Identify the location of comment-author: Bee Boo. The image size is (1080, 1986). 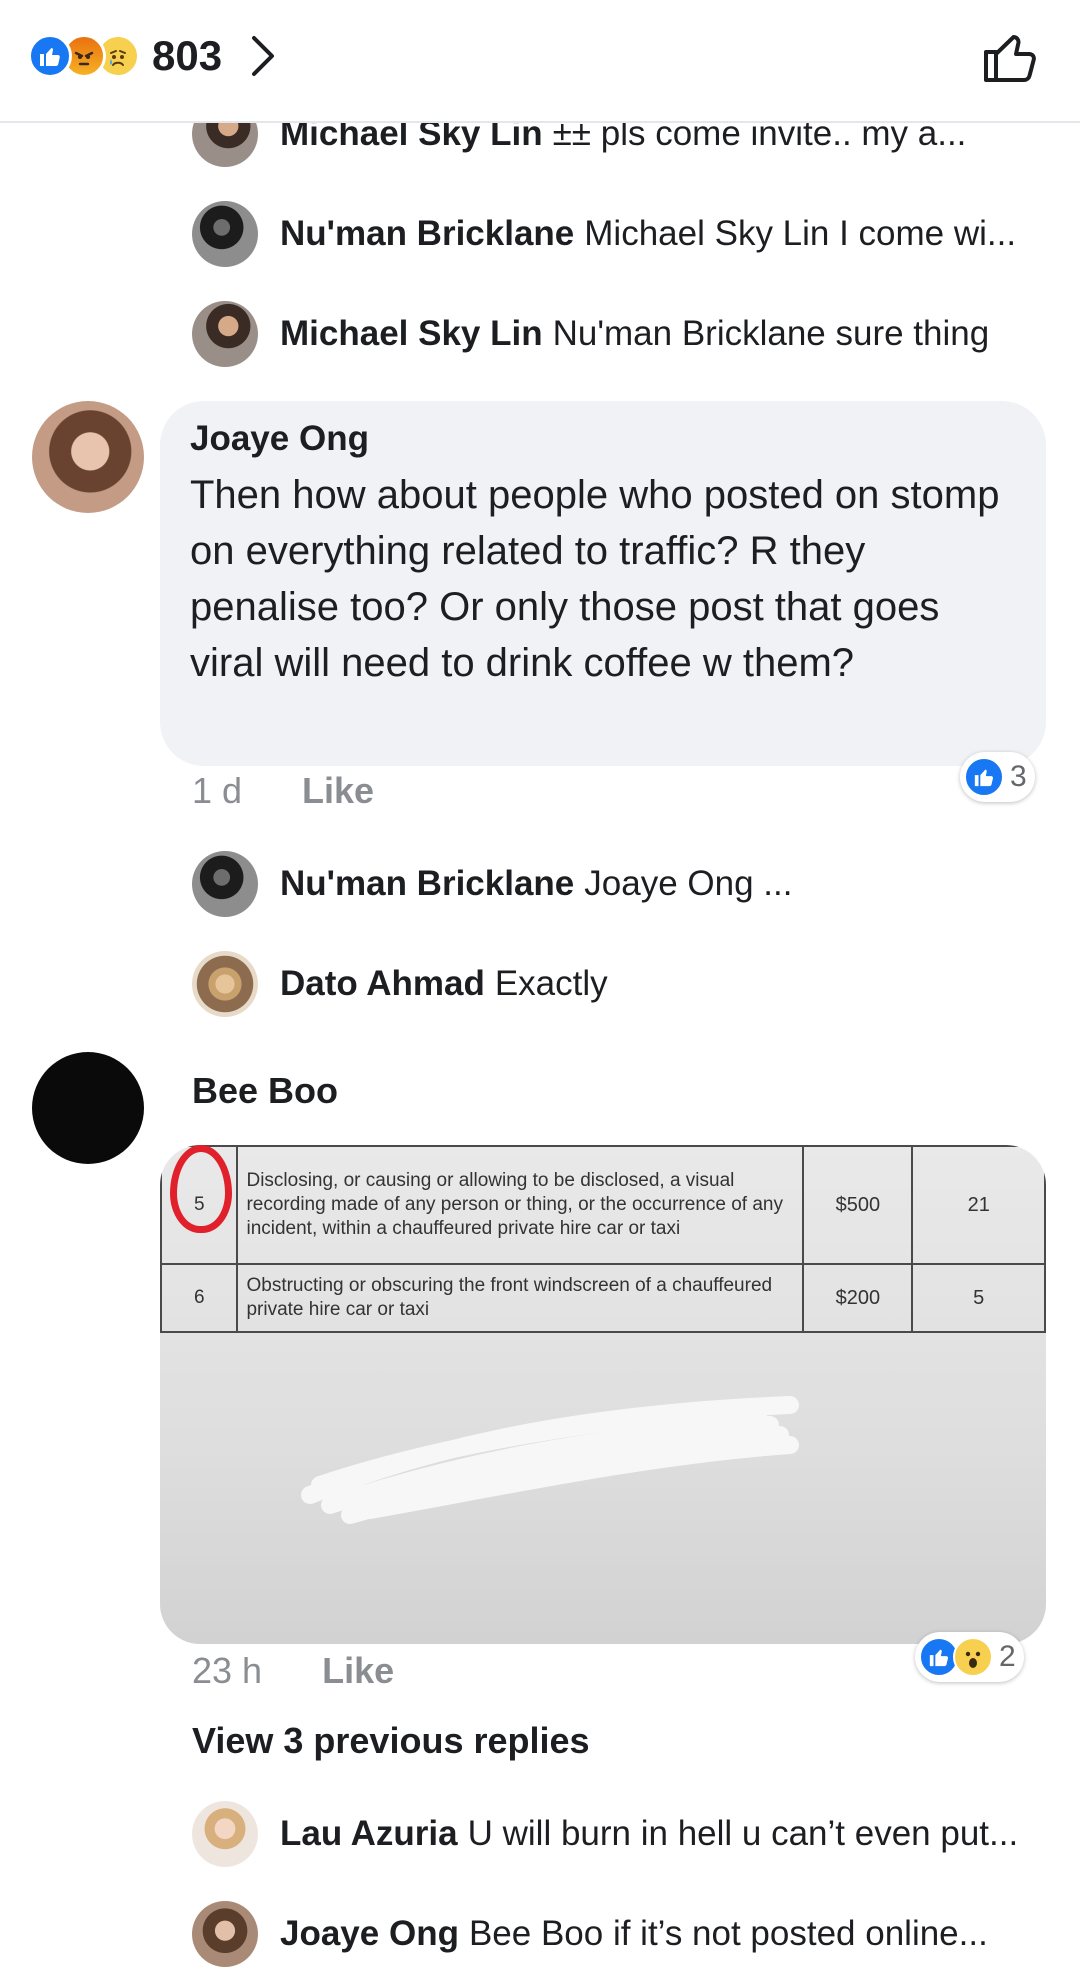
(265, 1091).